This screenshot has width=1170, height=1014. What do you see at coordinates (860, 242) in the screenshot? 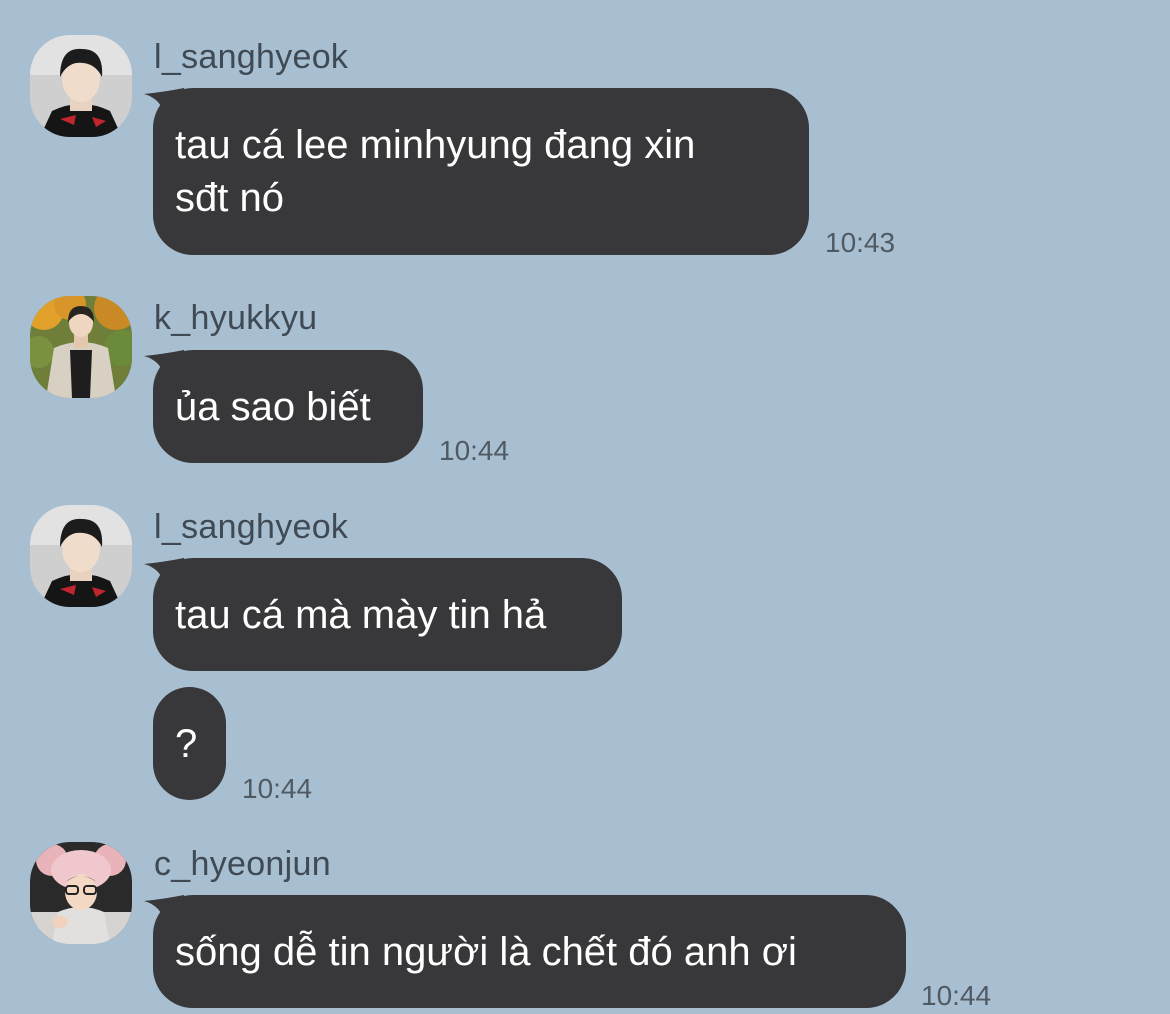
I see `message-timestamp: 10:43` at bounding box center [860, 242].